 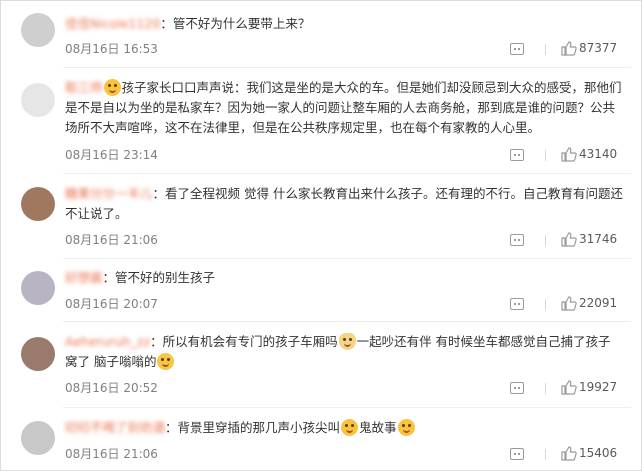 I want to click on comment-body: ：所以有机会有专门的孩子车厢吗, so click(x=244, y=341).